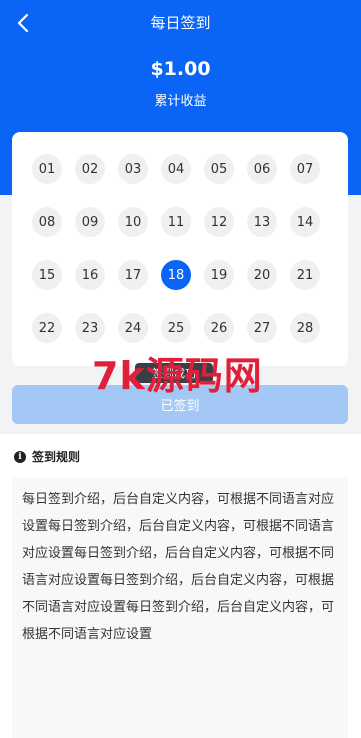 The width and height of the screenshot is (361, 738). What do you see at coordinates (176, 328) in the screenshot?
I see `calendar-day-25: 25` at bounding box center [176, 328].